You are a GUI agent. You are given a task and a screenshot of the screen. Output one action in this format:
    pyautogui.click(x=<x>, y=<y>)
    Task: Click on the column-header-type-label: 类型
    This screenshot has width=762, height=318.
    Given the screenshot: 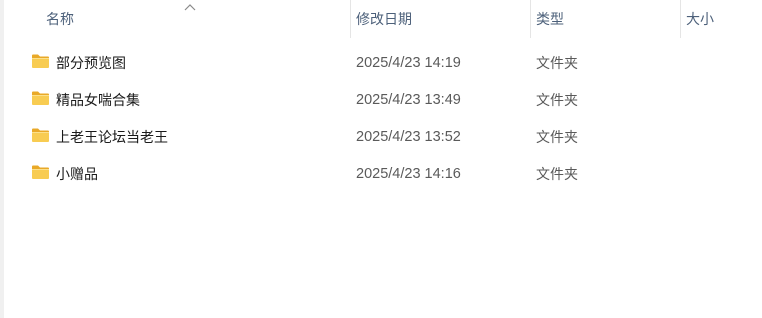 What is the action you would take?
    pyautogui.click(x=550, y=20)
    